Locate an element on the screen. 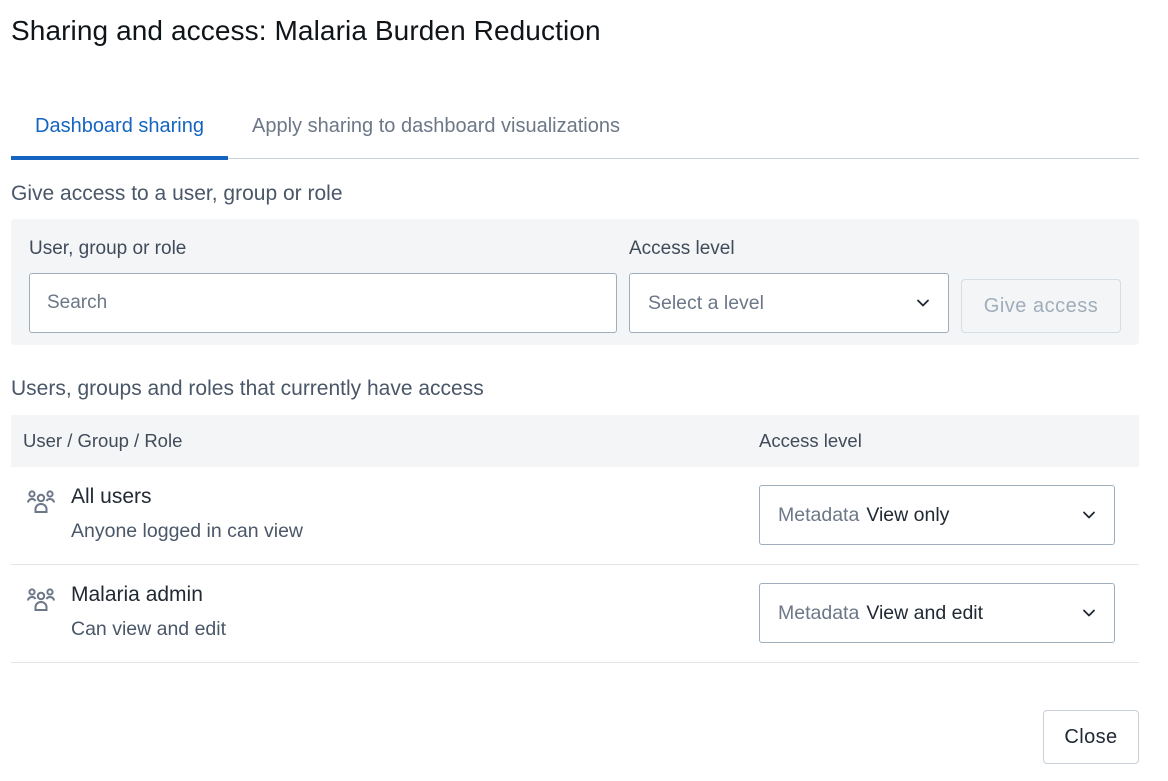 Image resolution: width=1168 pixels, height=781 pixels. user-group-role-label: User, group or role is located at coordinates (108, 248).